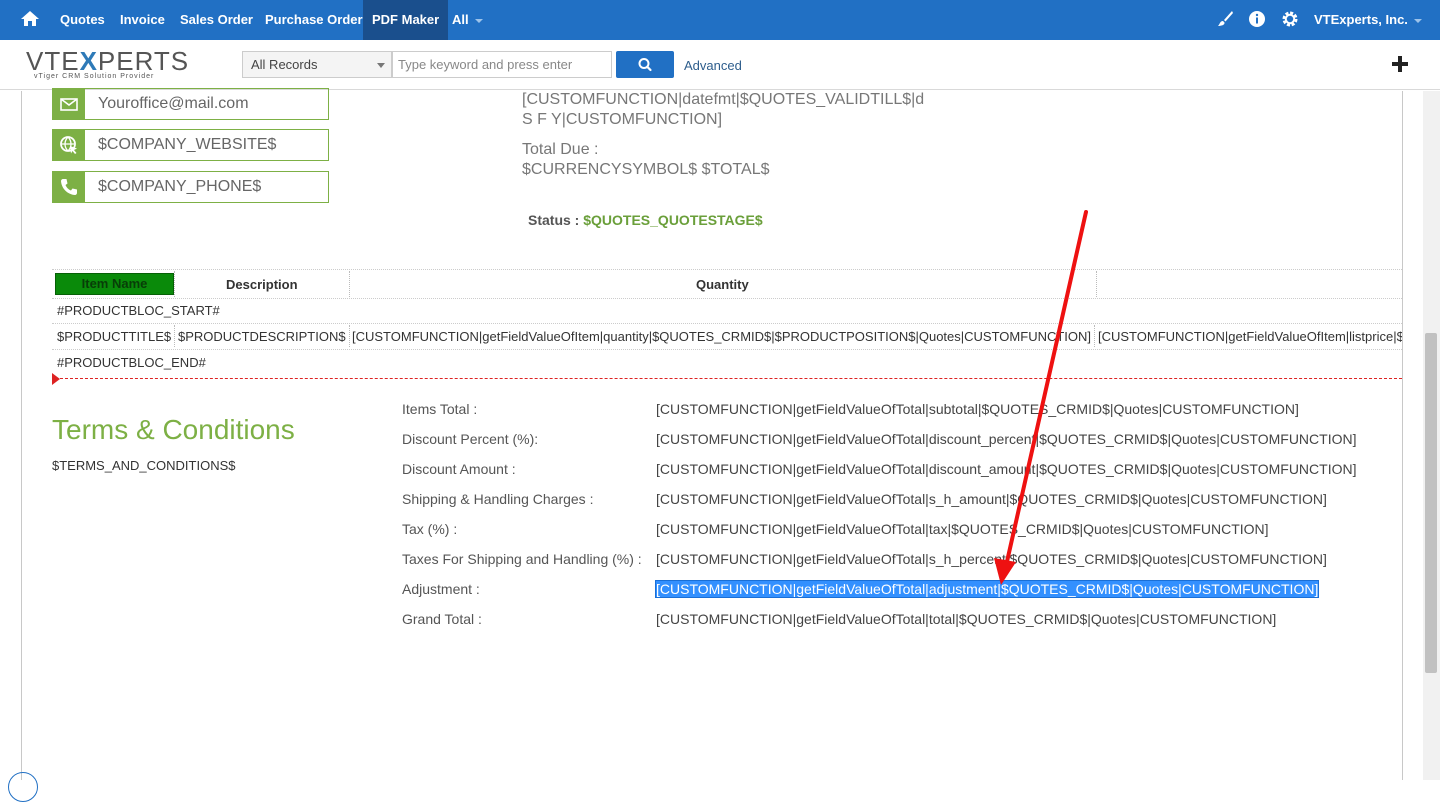  I want to click on scrollbar-thumb, so click(1431, 503).